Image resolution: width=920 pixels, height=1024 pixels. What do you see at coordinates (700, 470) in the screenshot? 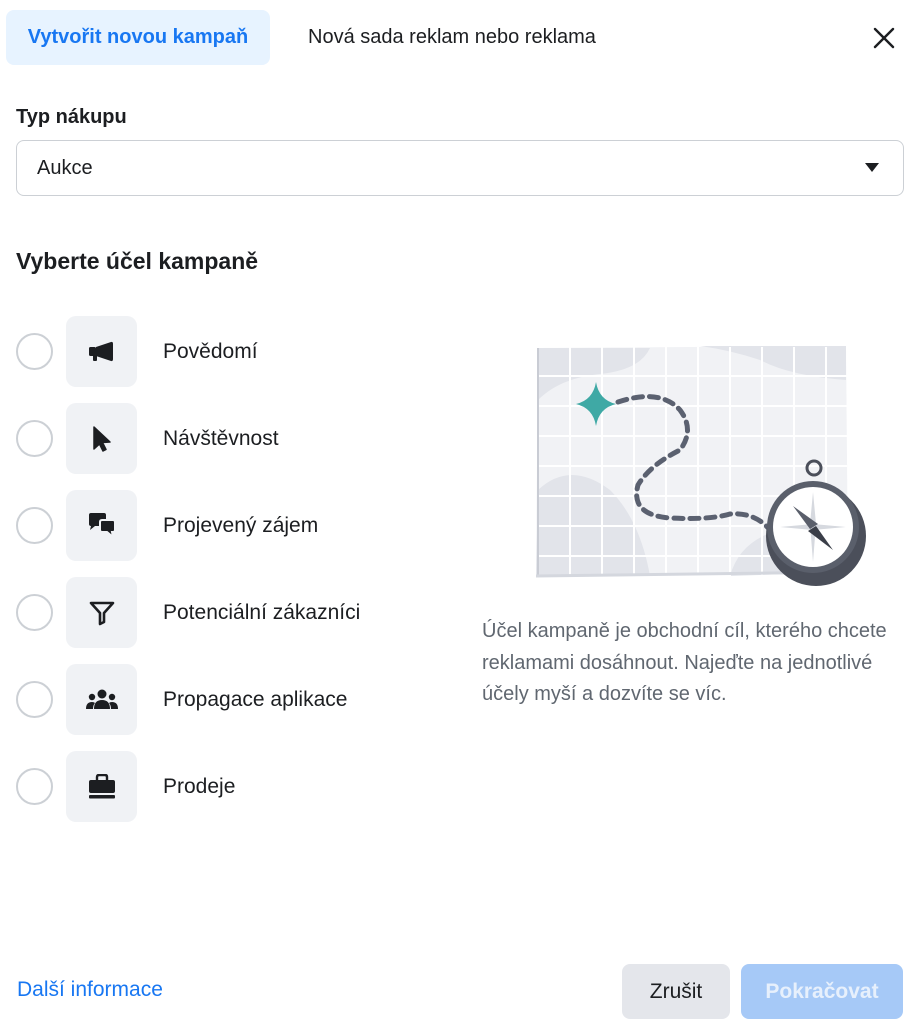
I see `map-compass-illustration` at bounding box center [700, 470].